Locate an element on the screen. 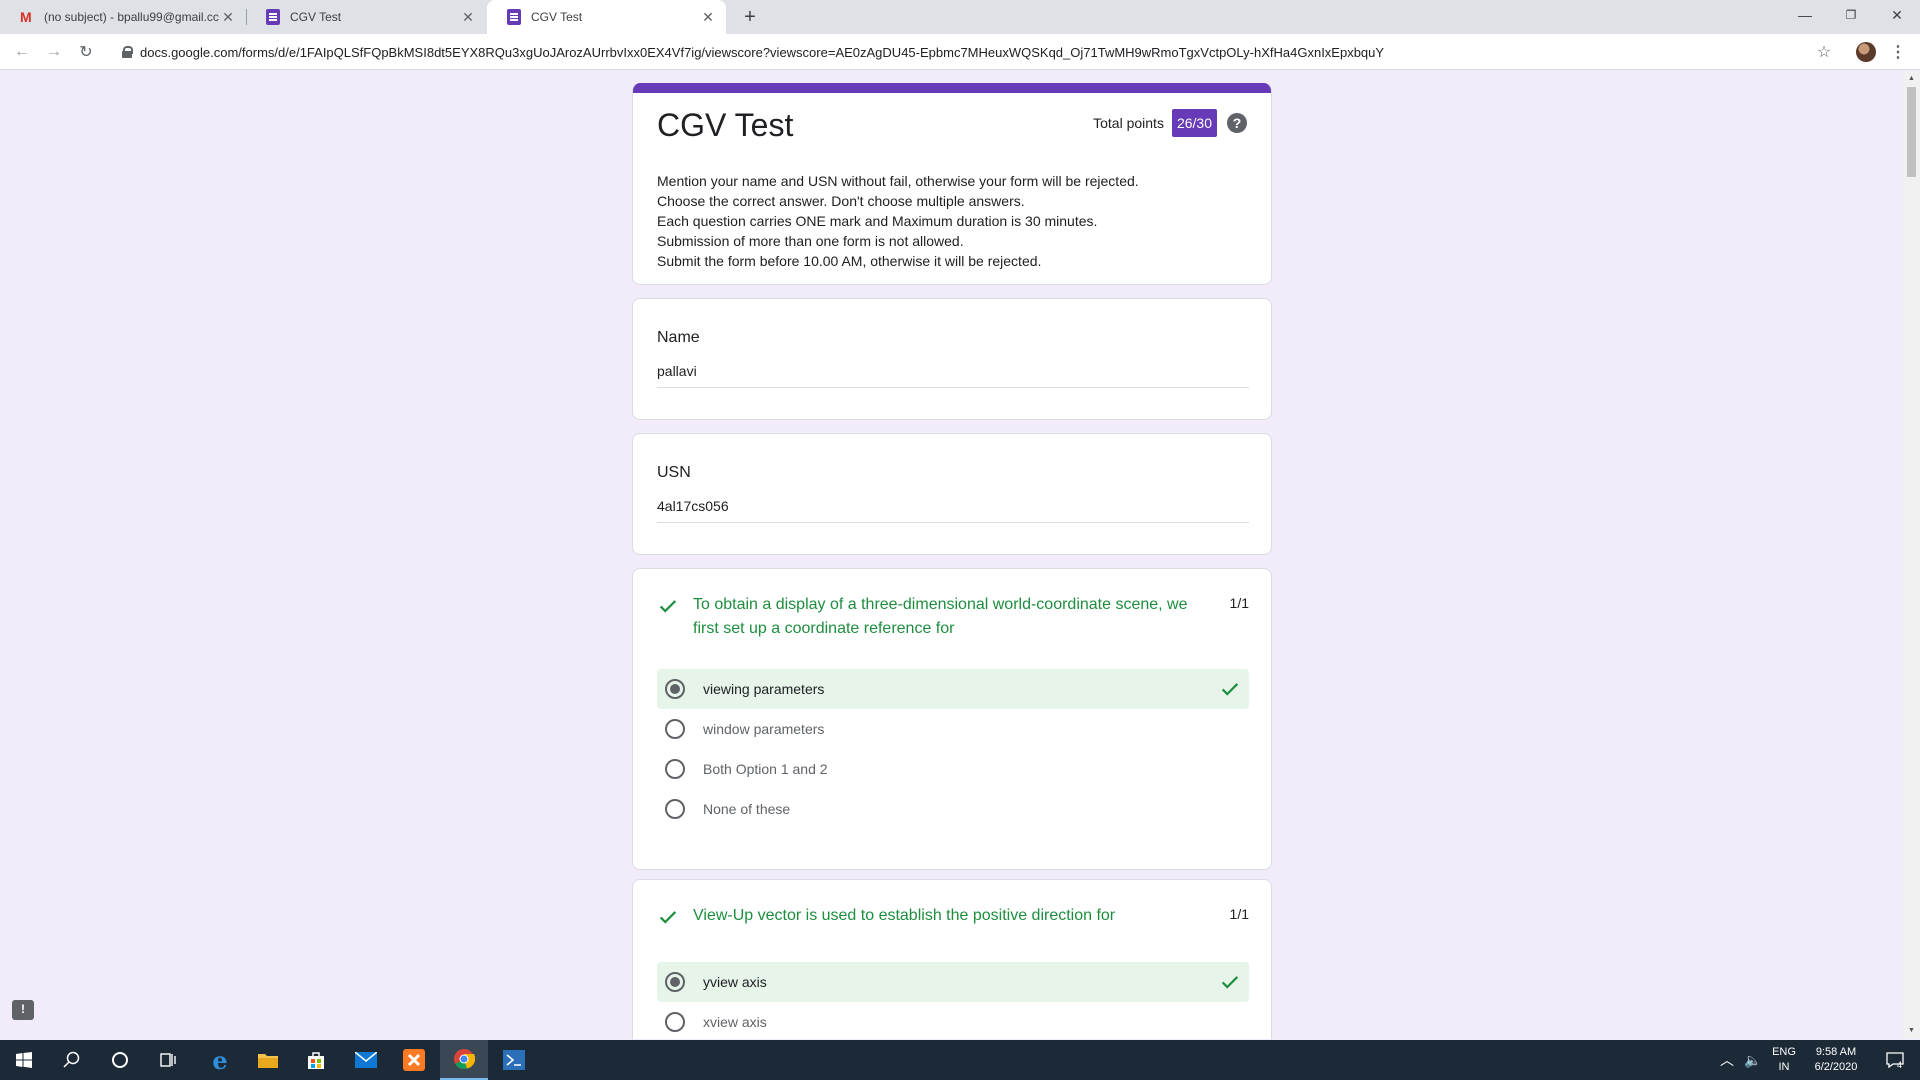 This screenshot has height=1080, width=1920. search-icon is located at coordinates (72, 1060).